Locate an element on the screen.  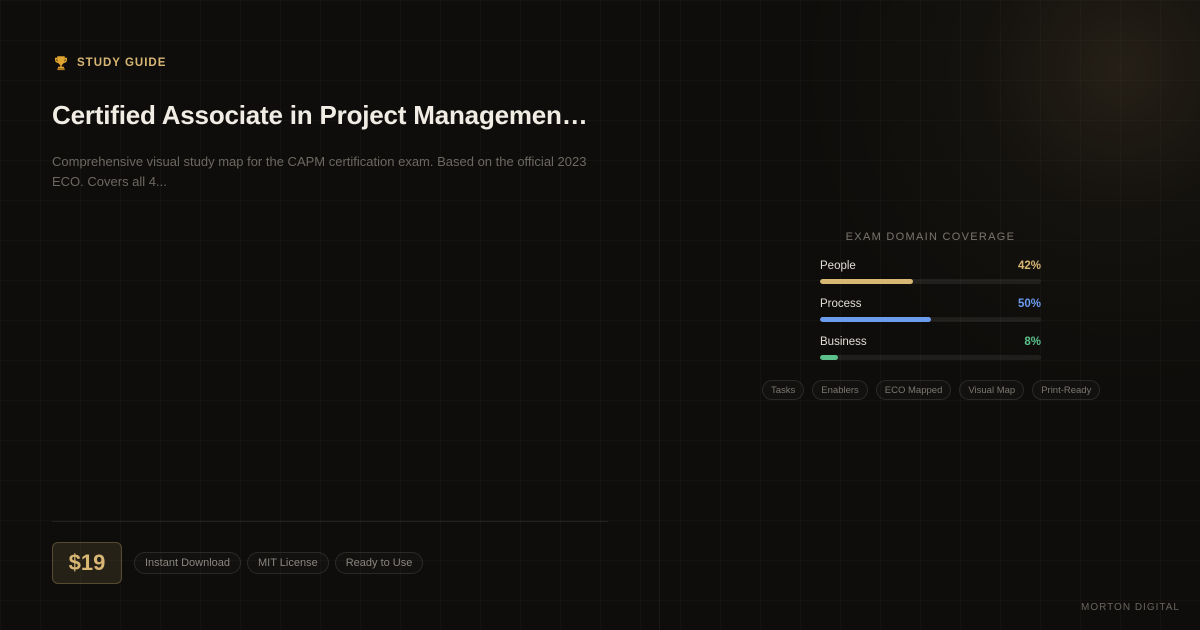
feature-pill-mit-license: MIT License is located at coordinates (288, 563).